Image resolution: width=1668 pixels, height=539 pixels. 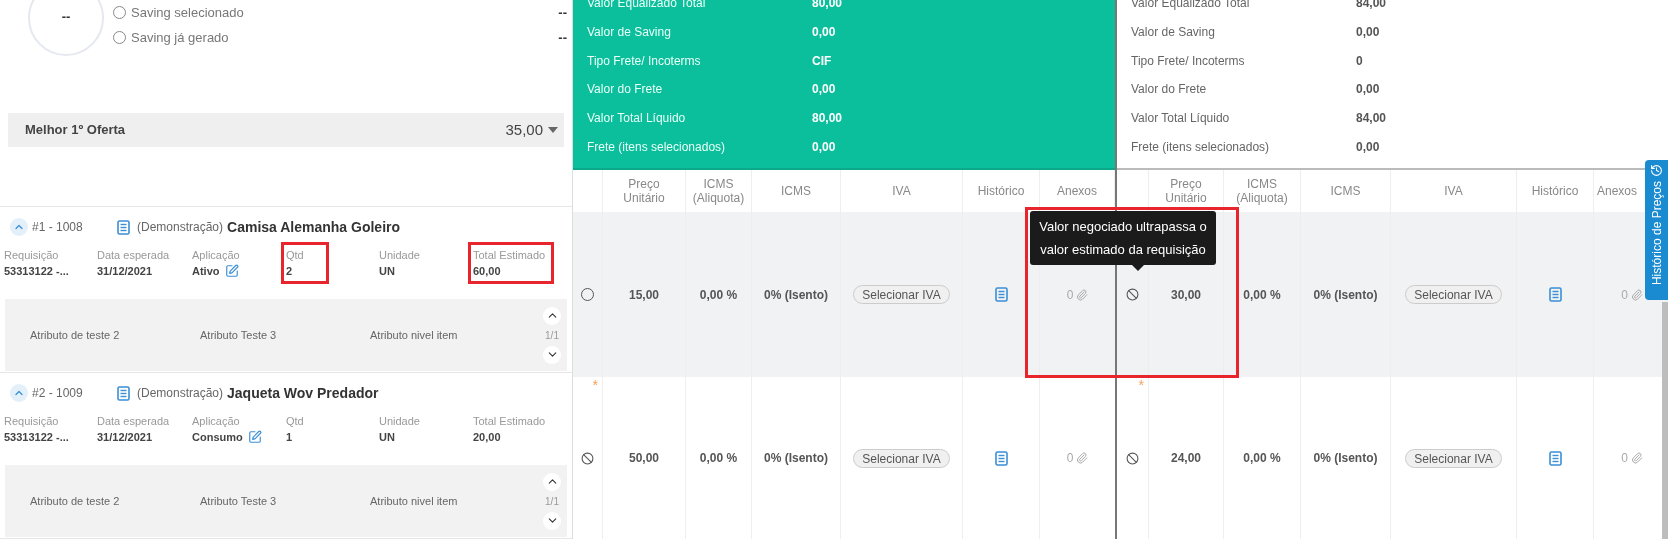 What do you see at coordinates (180, 227) in the screenshot?
I see `item-prefix: (Demonstração)` at bounding box center [180, 227].